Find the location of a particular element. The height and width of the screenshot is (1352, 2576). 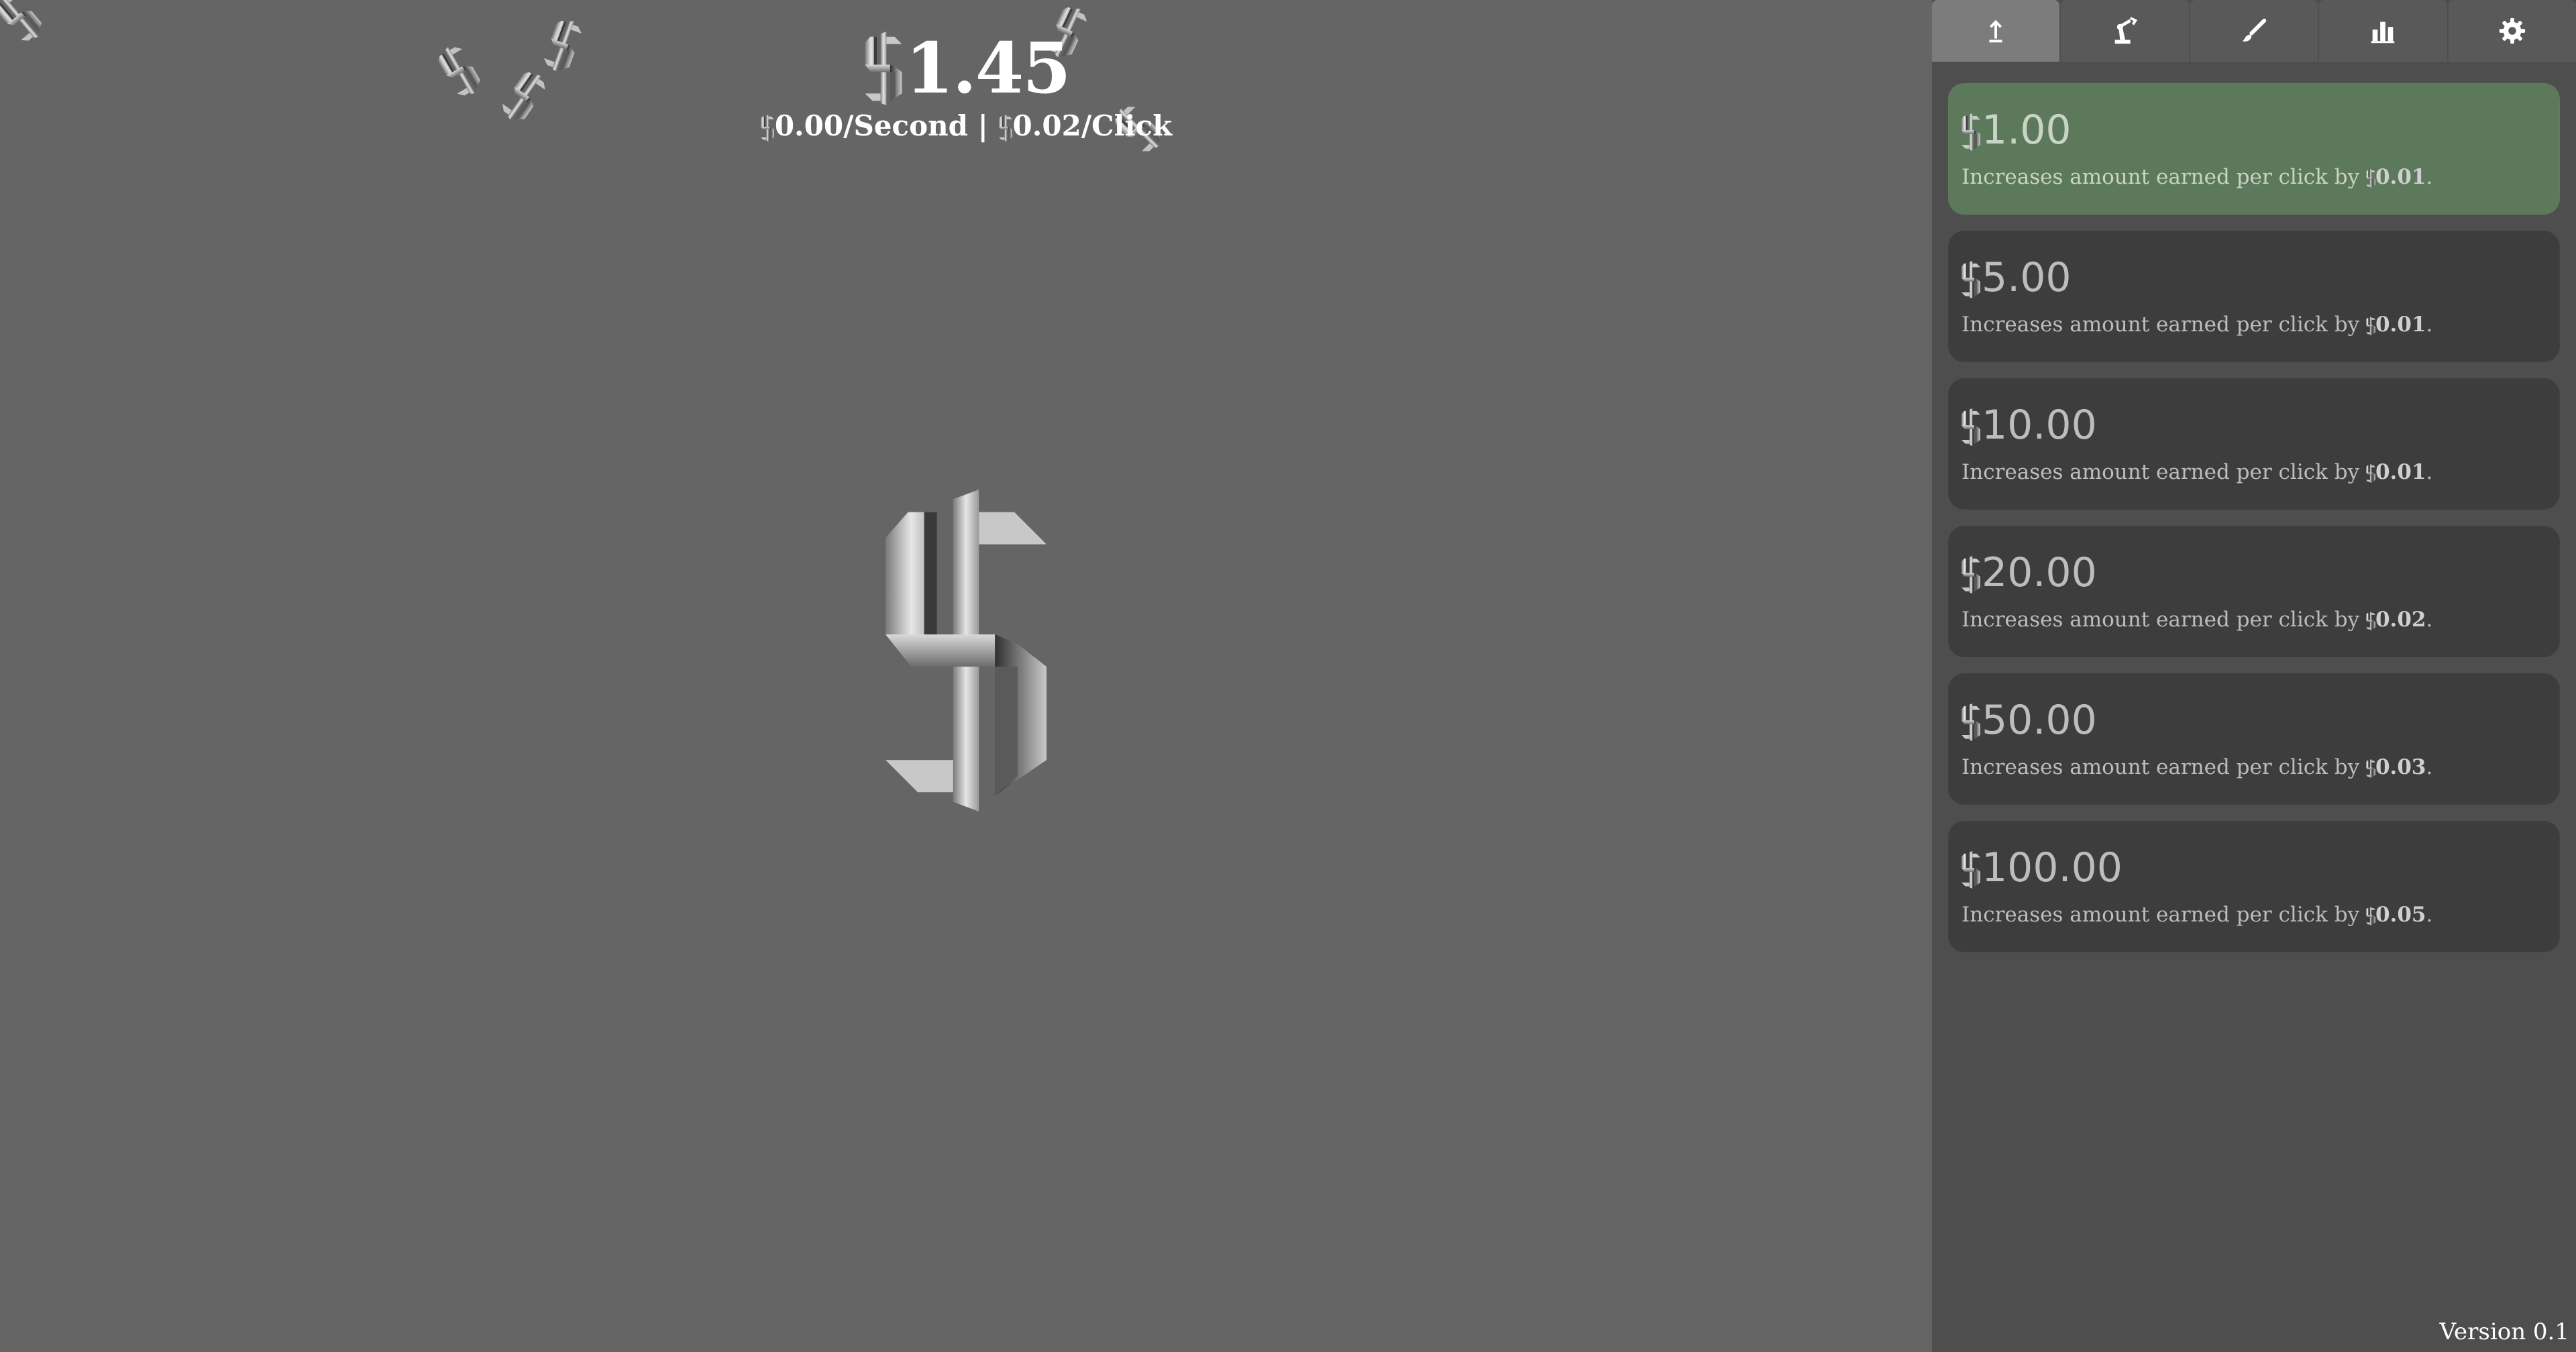

upgrade-amount: 0.03 is located at coordinates (2400, 767).